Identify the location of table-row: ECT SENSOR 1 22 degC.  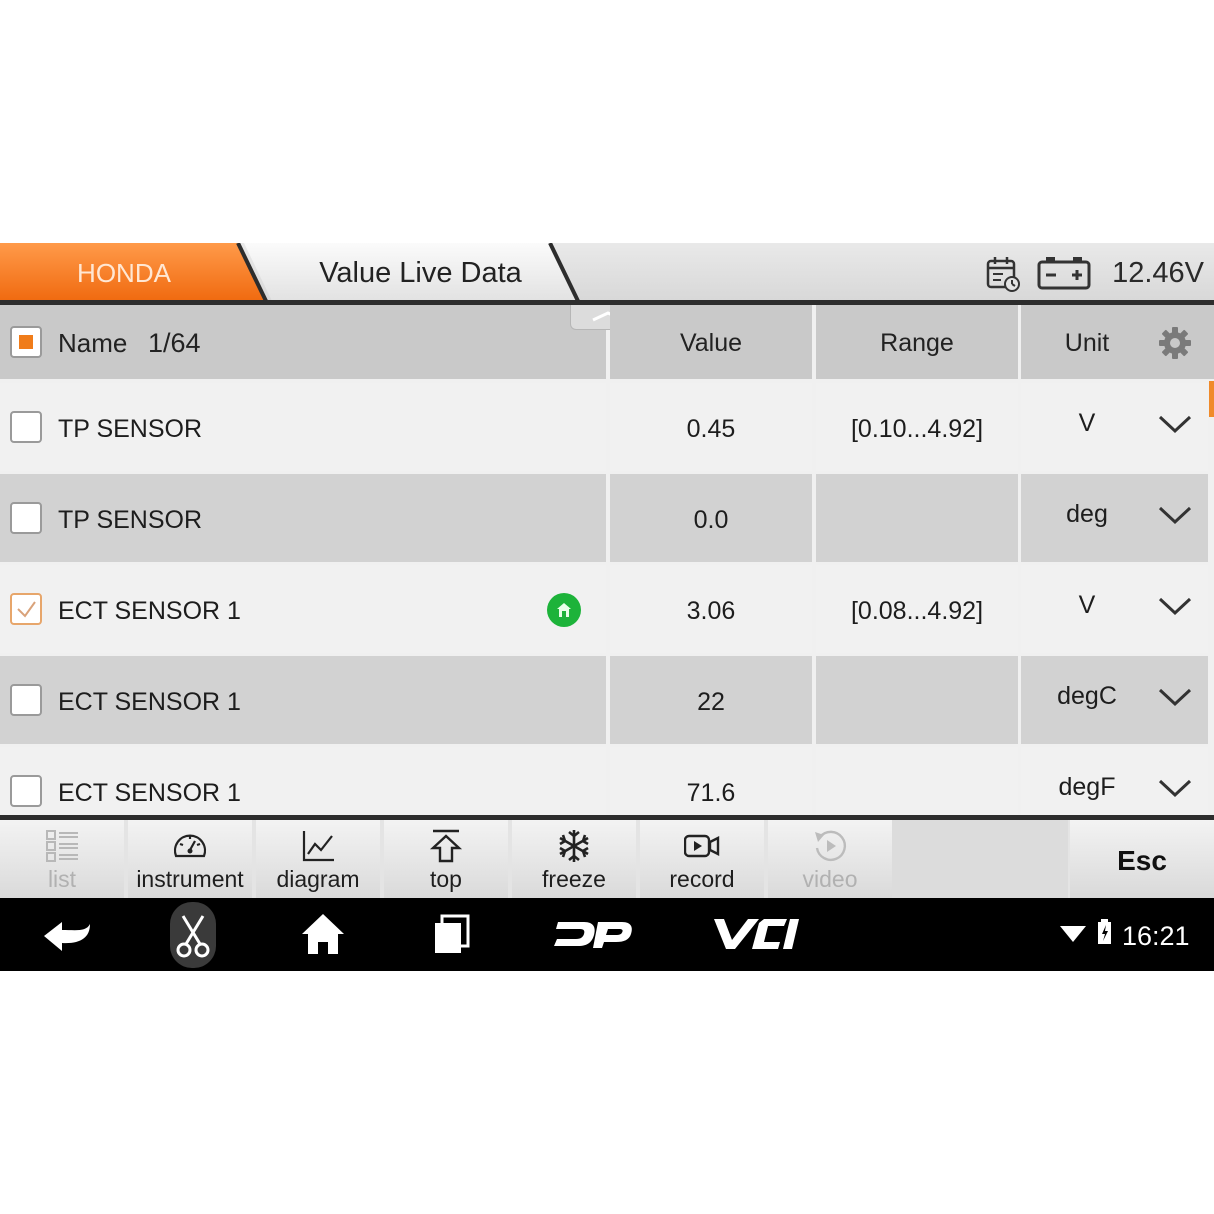
(607, 700).